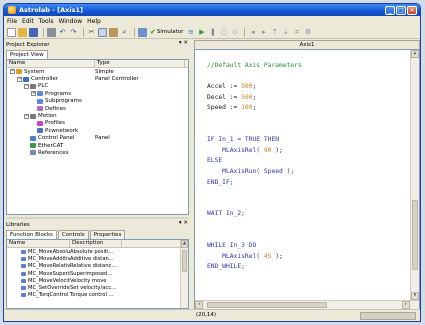 Image resolution: width=425 pixels, height=325 pixels. Describe the element at coordinates (51, 32) in the screenshot. I see `print-icon` at that location.